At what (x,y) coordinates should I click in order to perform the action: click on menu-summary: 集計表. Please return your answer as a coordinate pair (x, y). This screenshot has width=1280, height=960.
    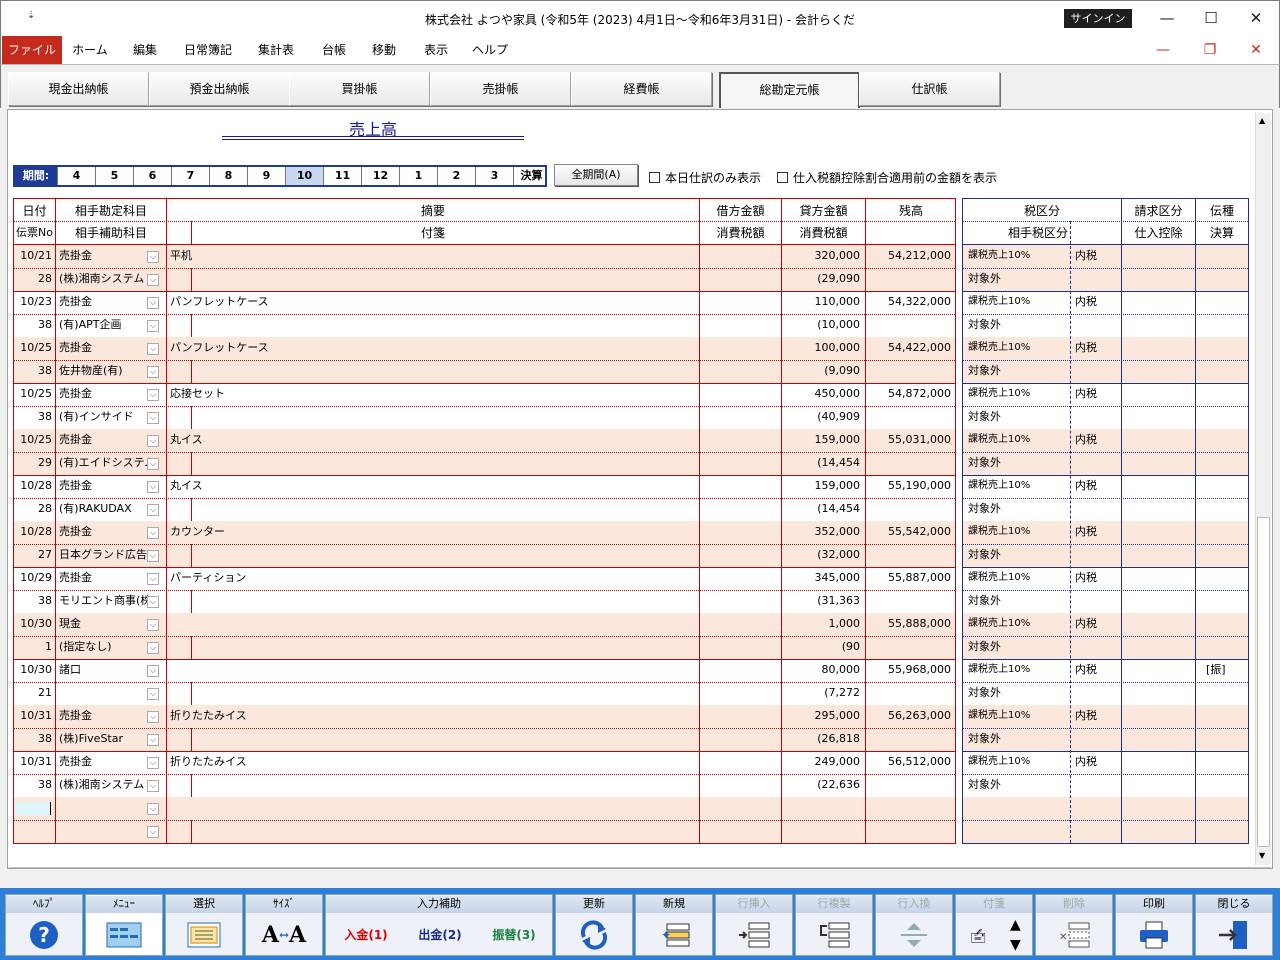
    Looking at the image, I should click on (276, 50).